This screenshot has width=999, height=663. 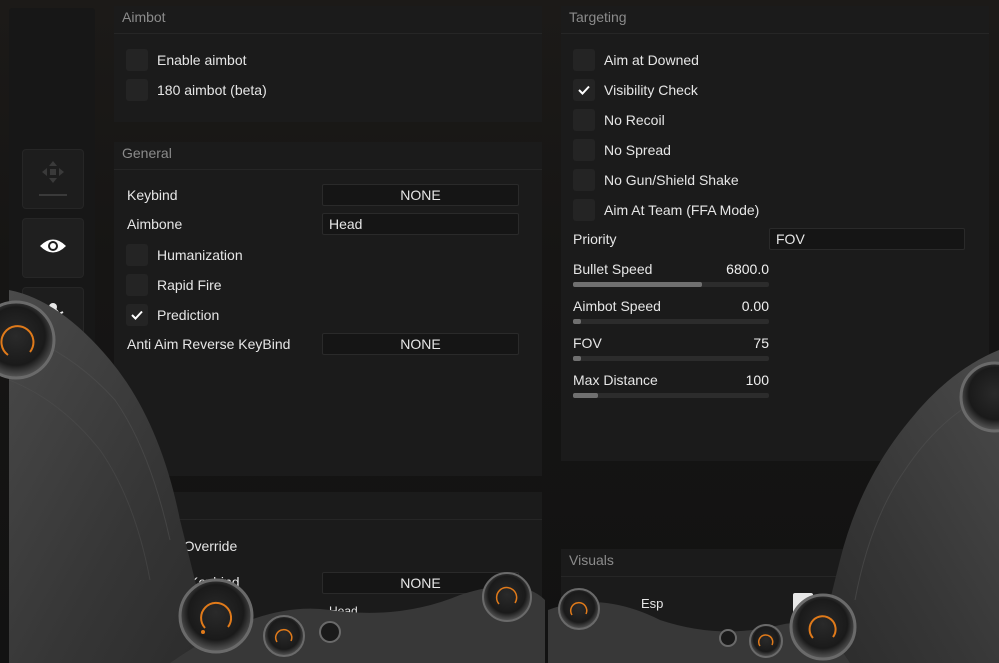 I want to click on aimbone-label: Aimbone, so click(x=155, y=224).